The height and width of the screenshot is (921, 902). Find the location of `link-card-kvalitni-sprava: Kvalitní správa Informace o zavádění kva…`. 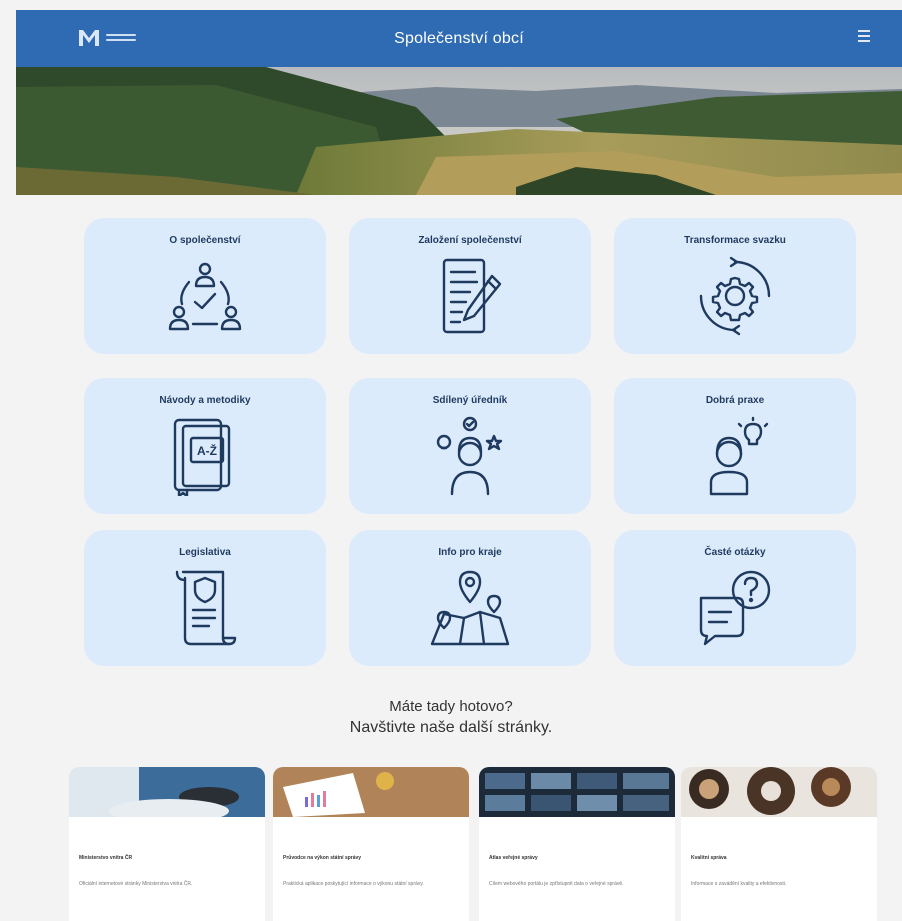

link-card-kvalitni-sprava: Kvalitní správa Informace o zavádění kva… is located at coordinates (779, 844).